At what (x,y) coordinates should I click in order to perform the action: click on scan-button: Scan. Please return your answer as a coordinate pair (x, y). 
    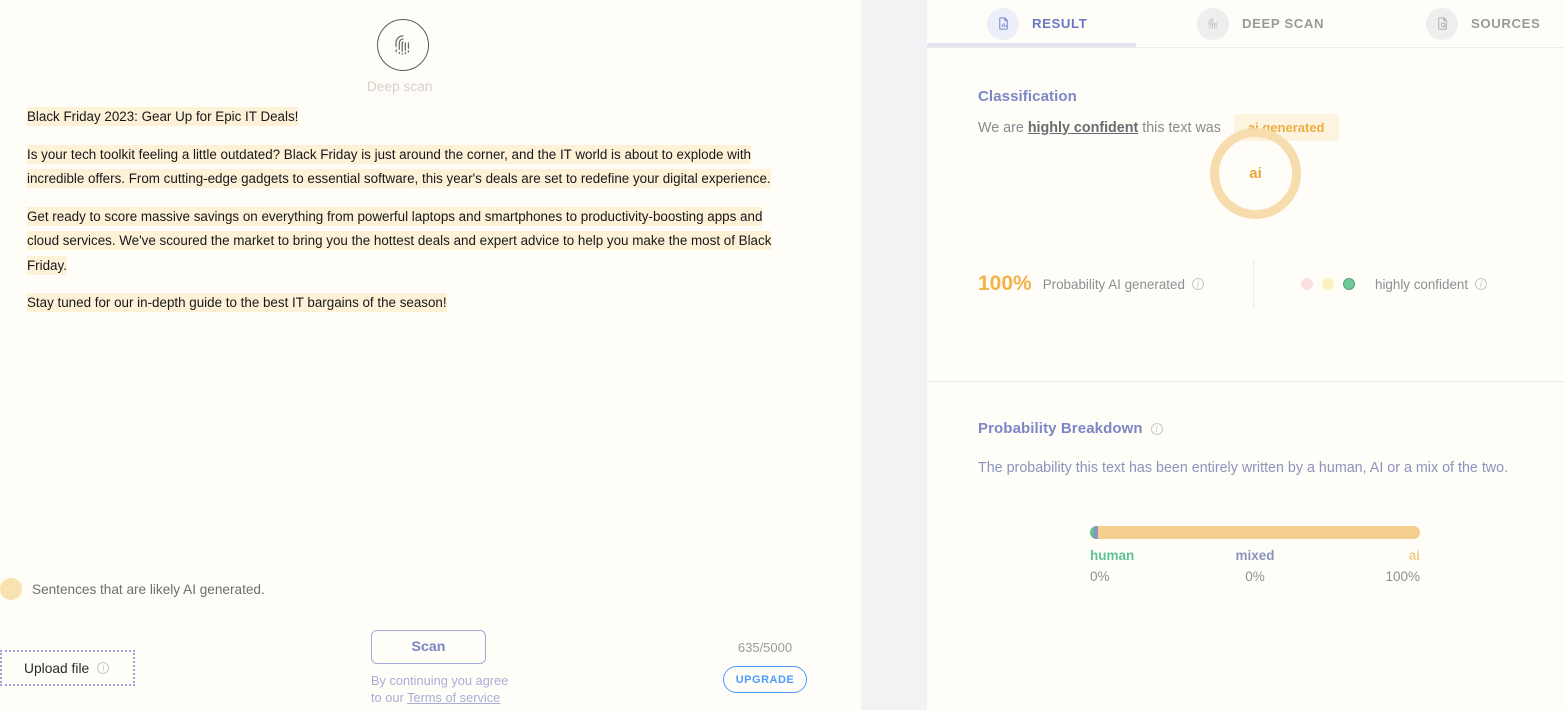
    Looking at the image, I should click on (428, 647).